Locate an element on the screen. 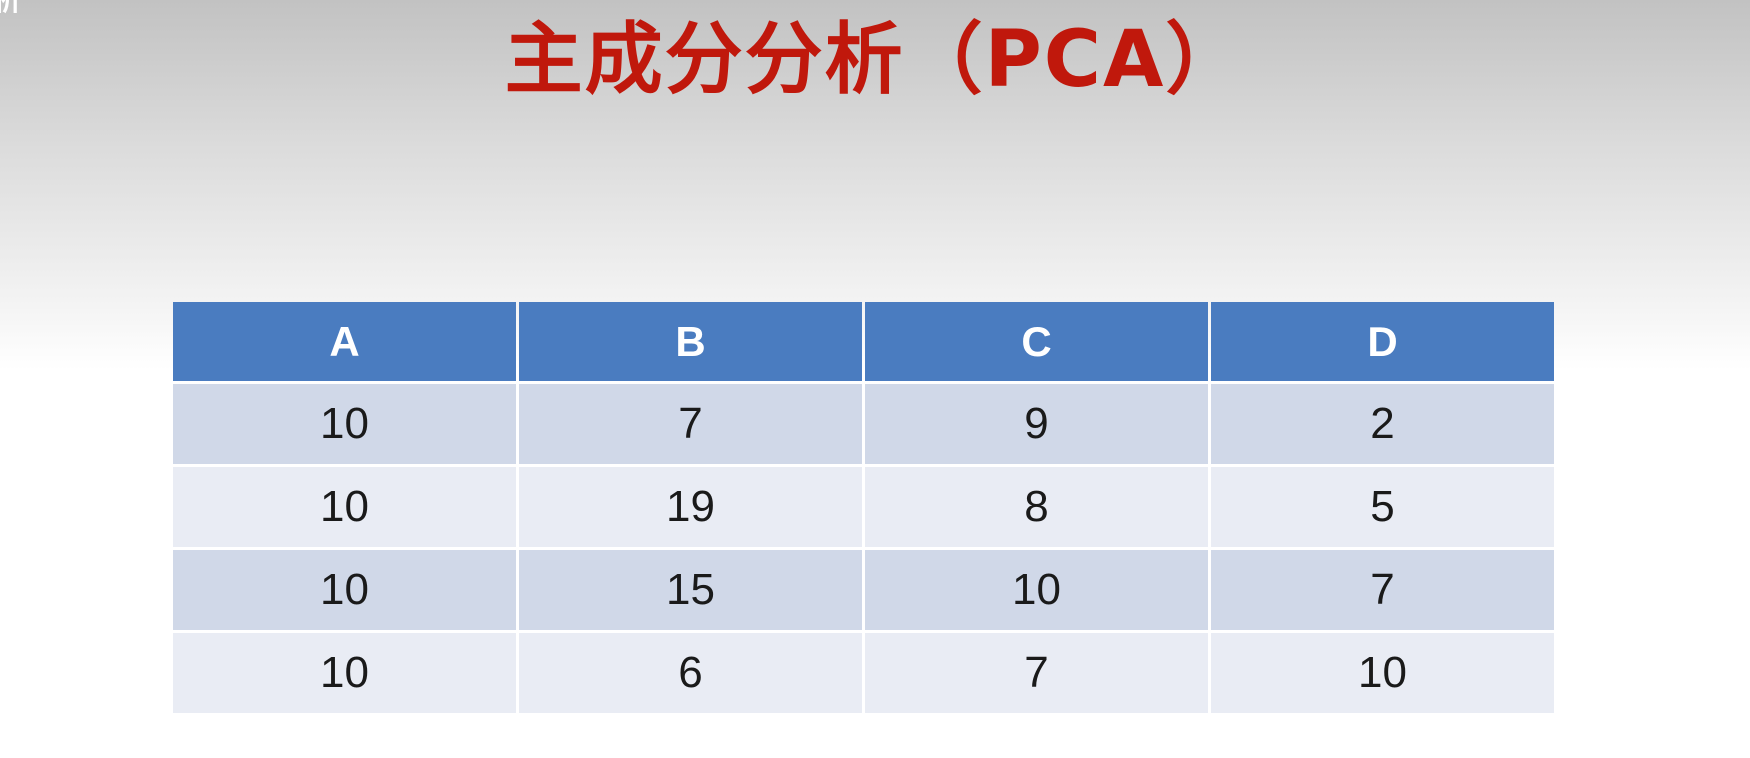  table-cell: 15 is located at coordinates (690, 590).